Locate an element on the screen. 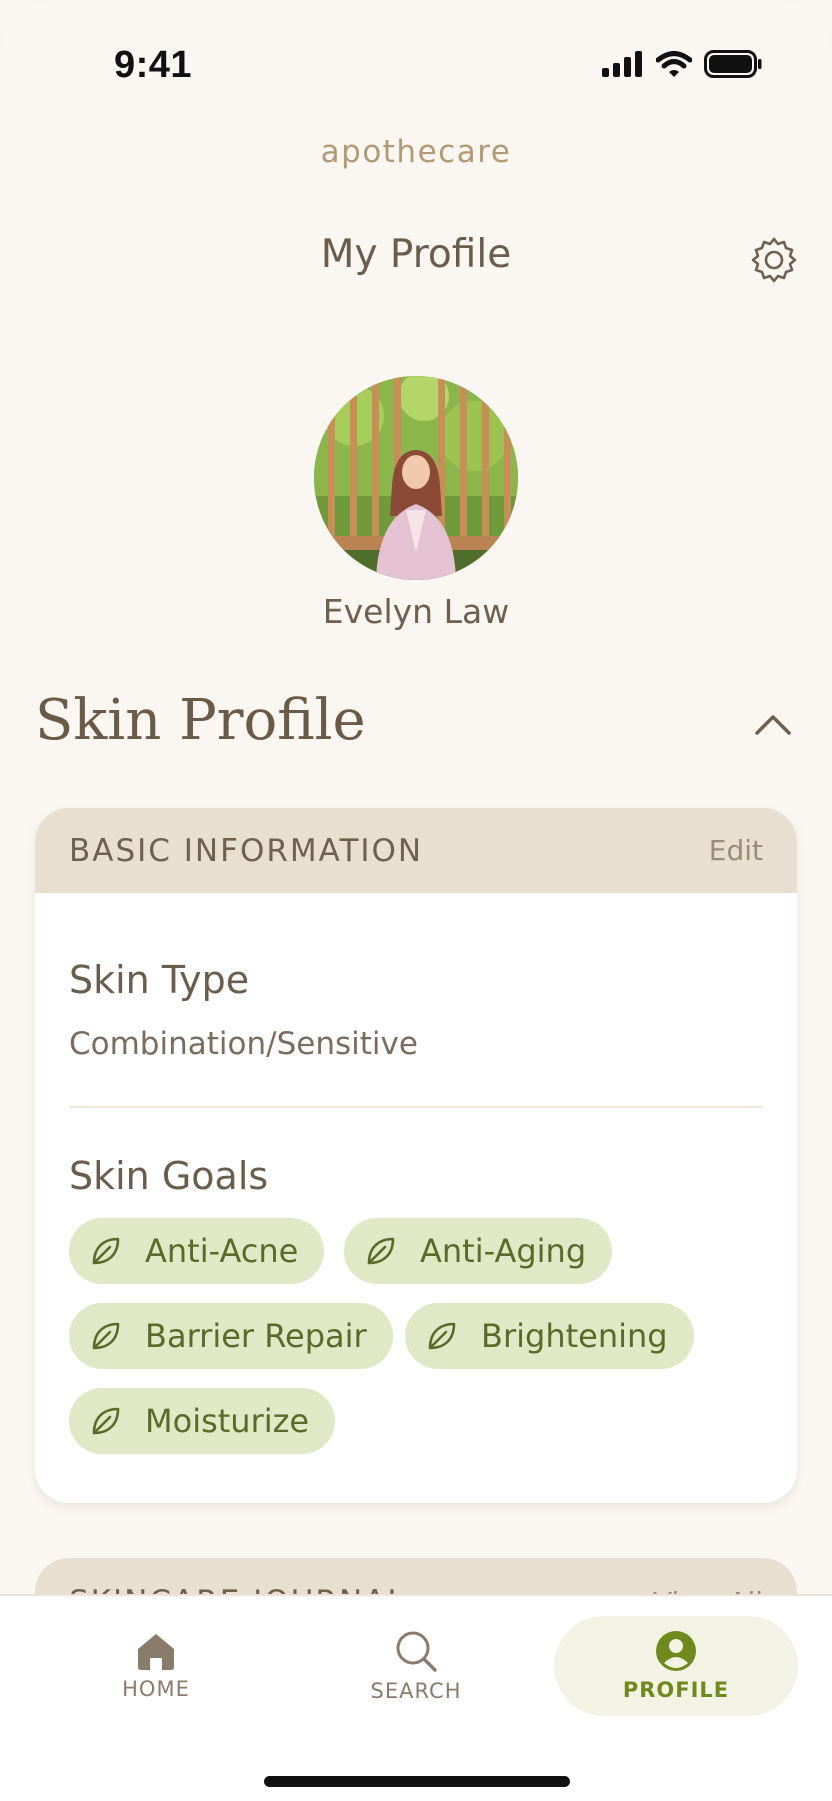  goal-chip: Barrier Repair is located at coordinates (231, 1336).